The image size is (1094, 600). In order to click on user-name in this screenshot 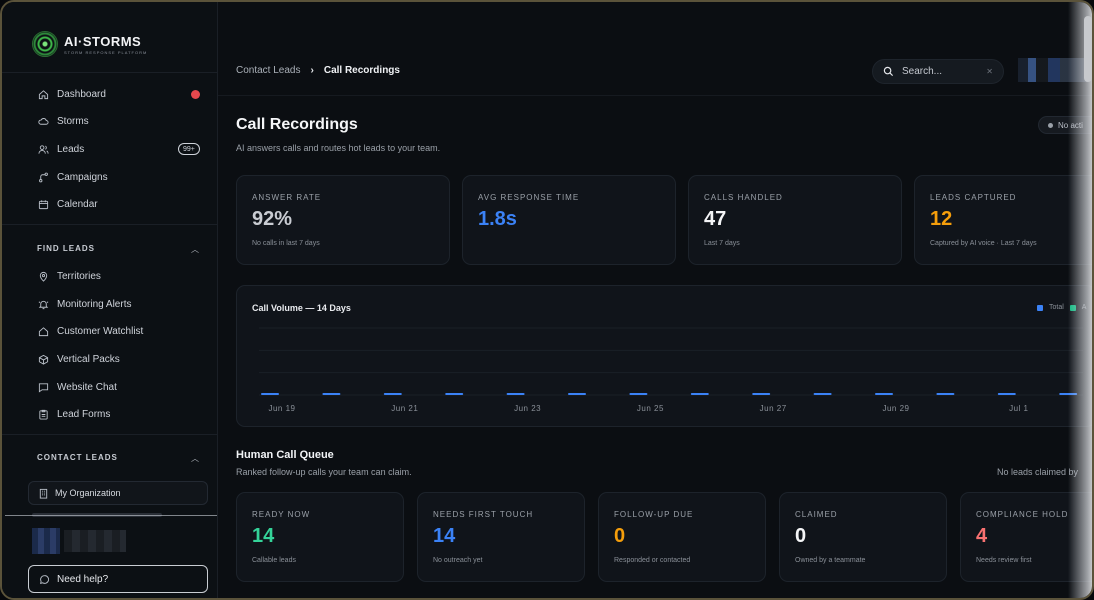, I will do `click(95, 541)`.